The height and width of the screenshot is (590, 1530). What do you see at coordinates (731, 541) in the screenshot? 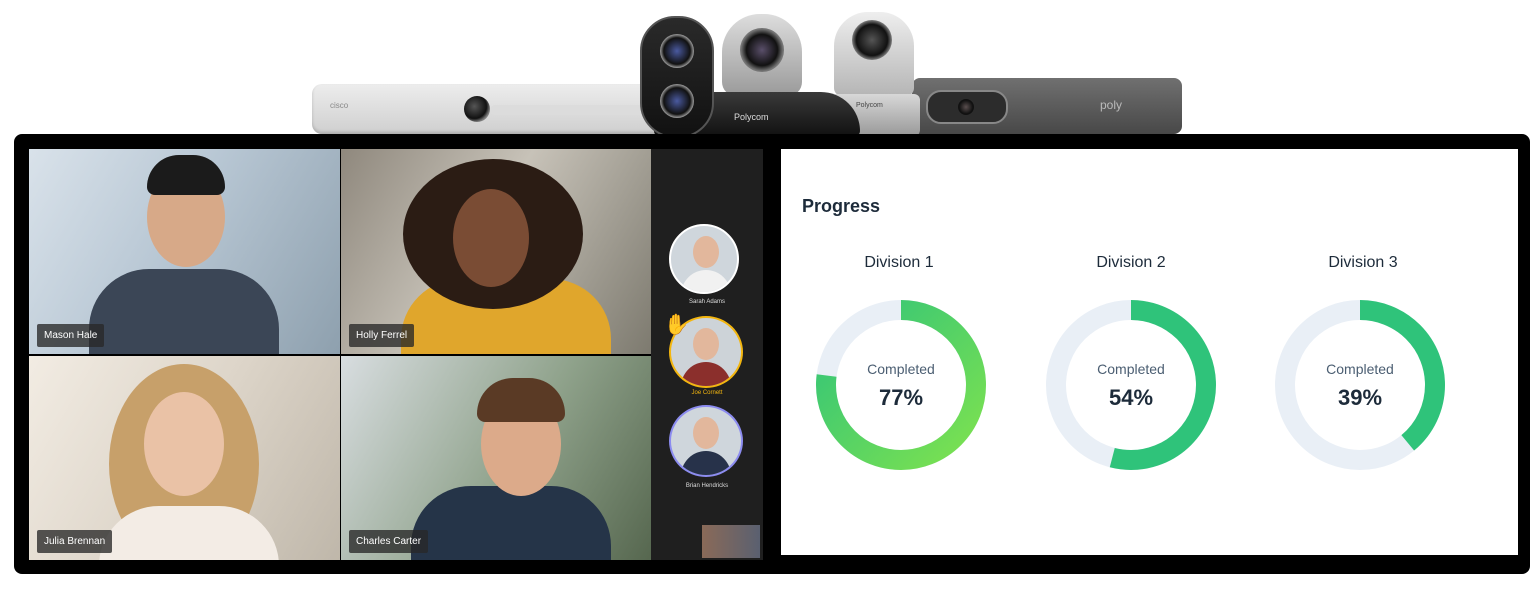
I see `self-view-thumbnail` at bounding box center [731, 541].